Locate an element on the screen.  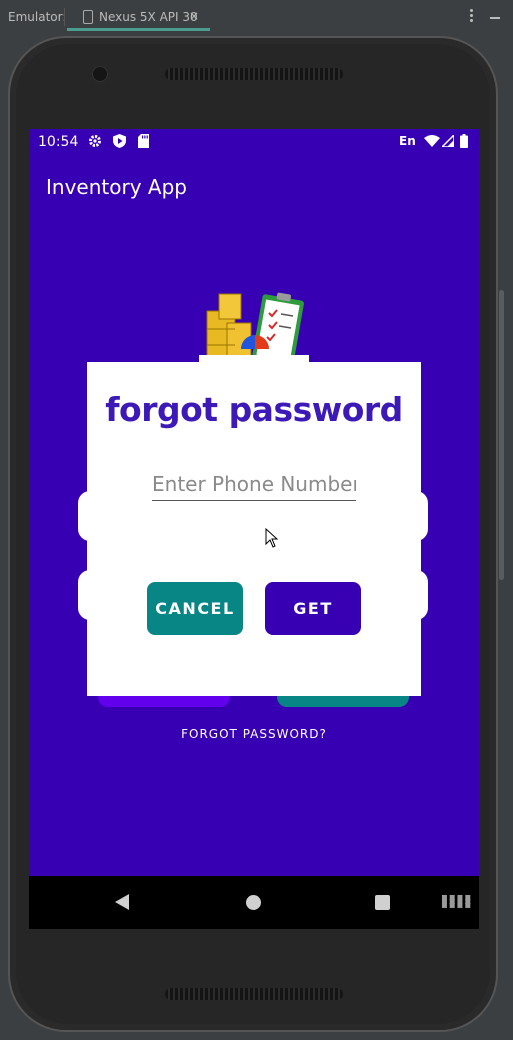
active-tab-indicator is located at coordinates (138, 29).